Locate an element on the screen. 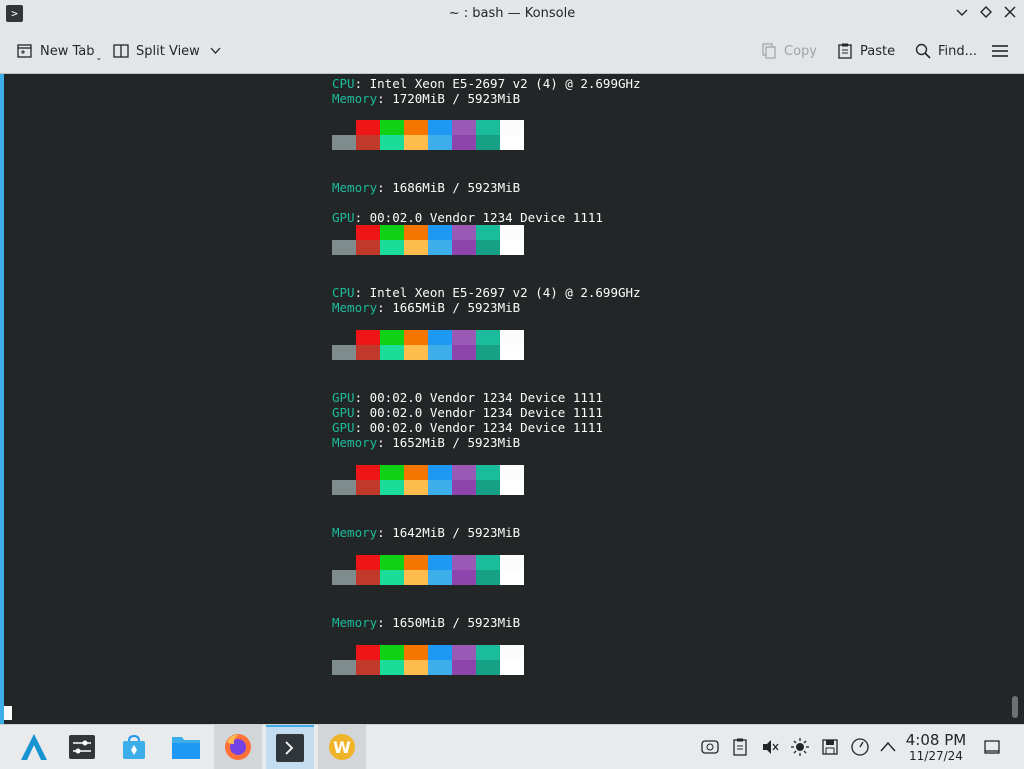 This screenshot has width=1024, height=769. firefox-icon is located at coordinates (238, 747).